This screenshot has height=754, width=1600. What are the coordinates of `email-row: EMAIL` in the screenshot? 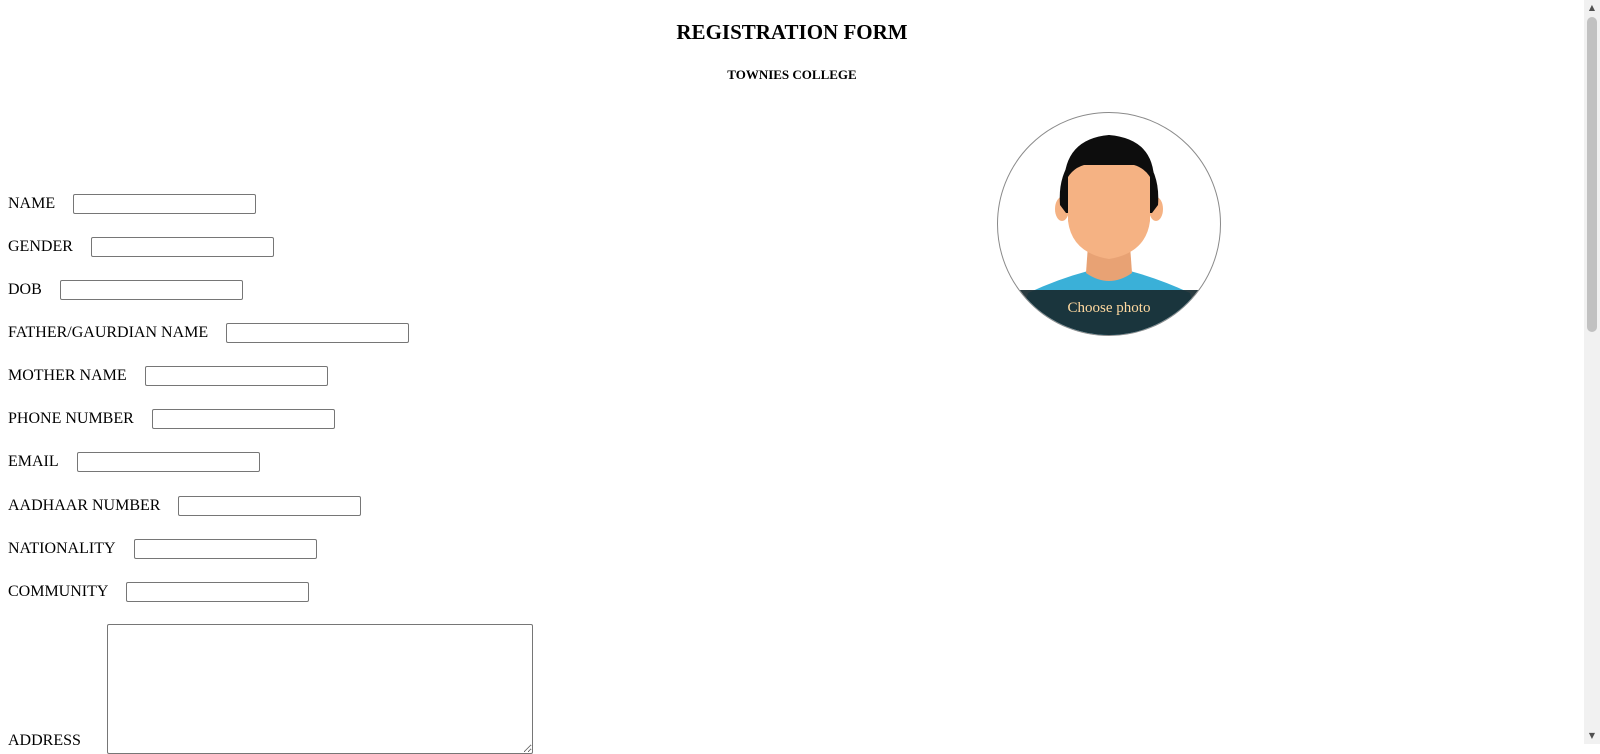 It's located at (134, 462).